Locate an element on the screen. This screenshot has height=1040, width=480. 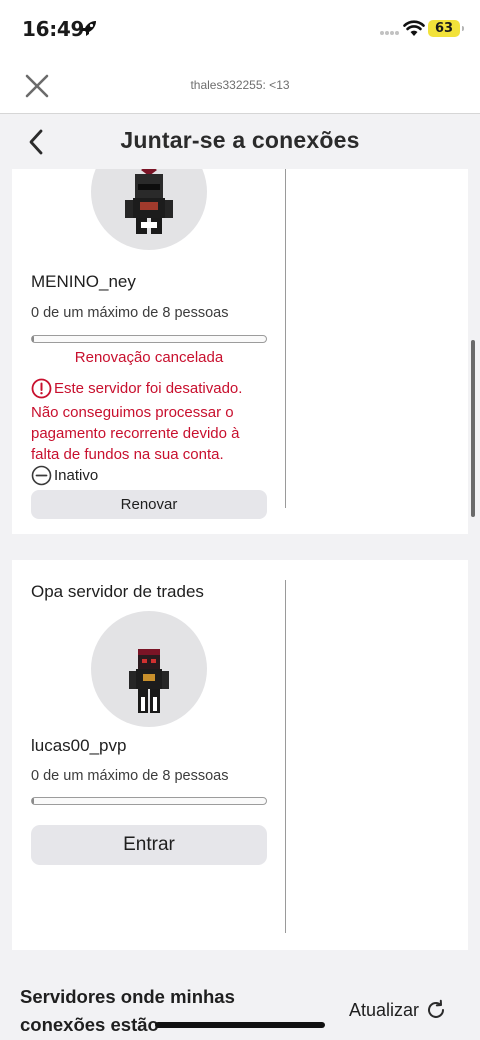
status-time: 16:49 is located at coordinates (53, 29).